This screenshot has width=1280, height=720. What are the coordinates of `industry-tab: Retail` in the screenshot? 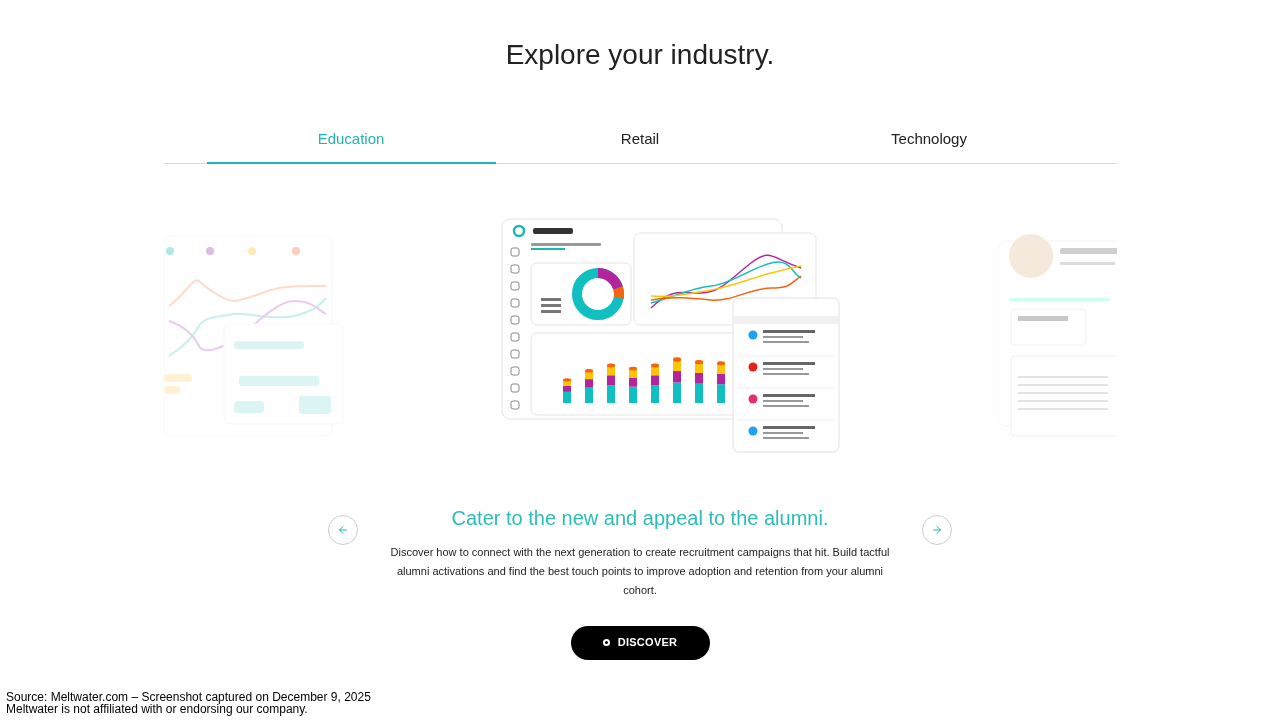 It's located at (640, 146).